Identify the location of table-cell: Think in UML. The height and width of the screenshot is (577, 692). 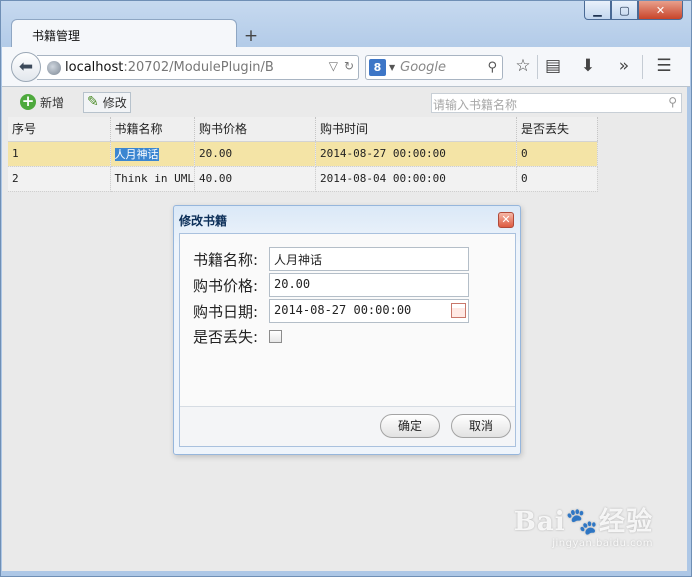
(152, 179).